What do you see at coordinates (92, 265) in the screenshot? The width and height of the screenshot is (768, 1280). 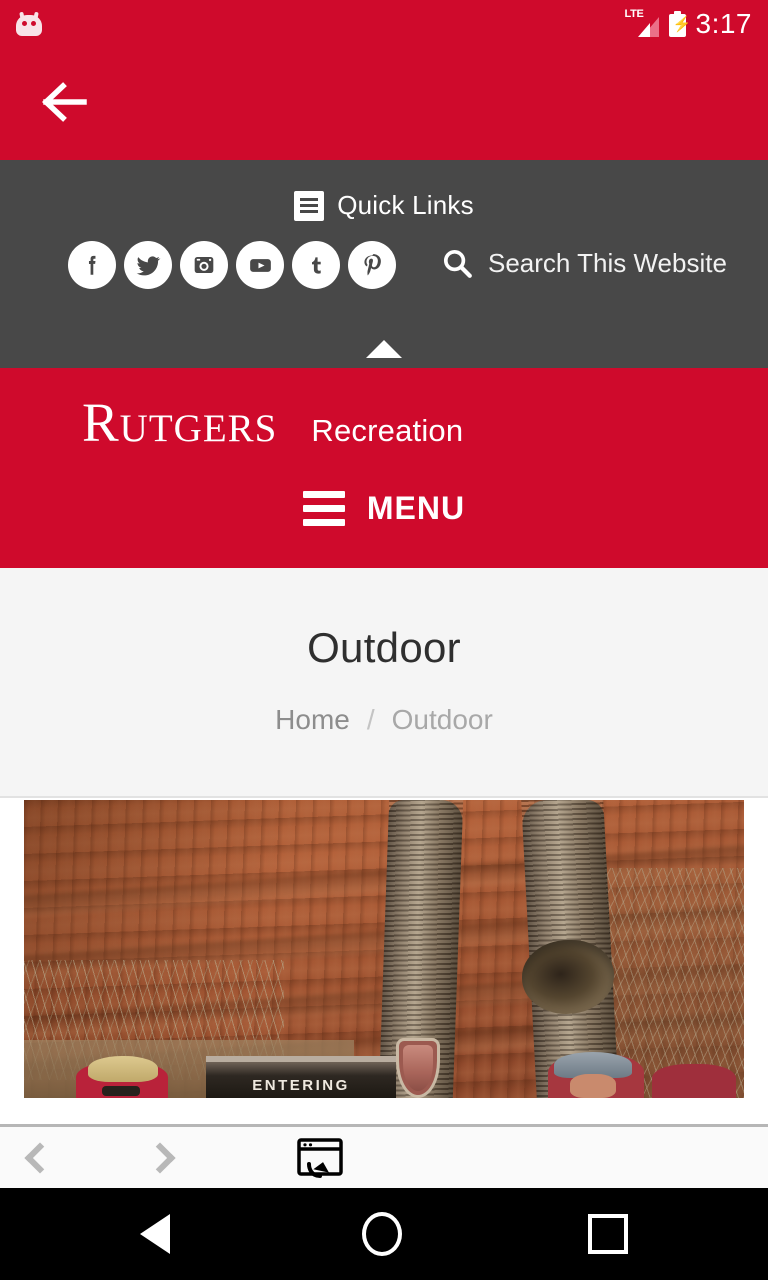 I see `facebook-icon` at bounding box center [92, 265].